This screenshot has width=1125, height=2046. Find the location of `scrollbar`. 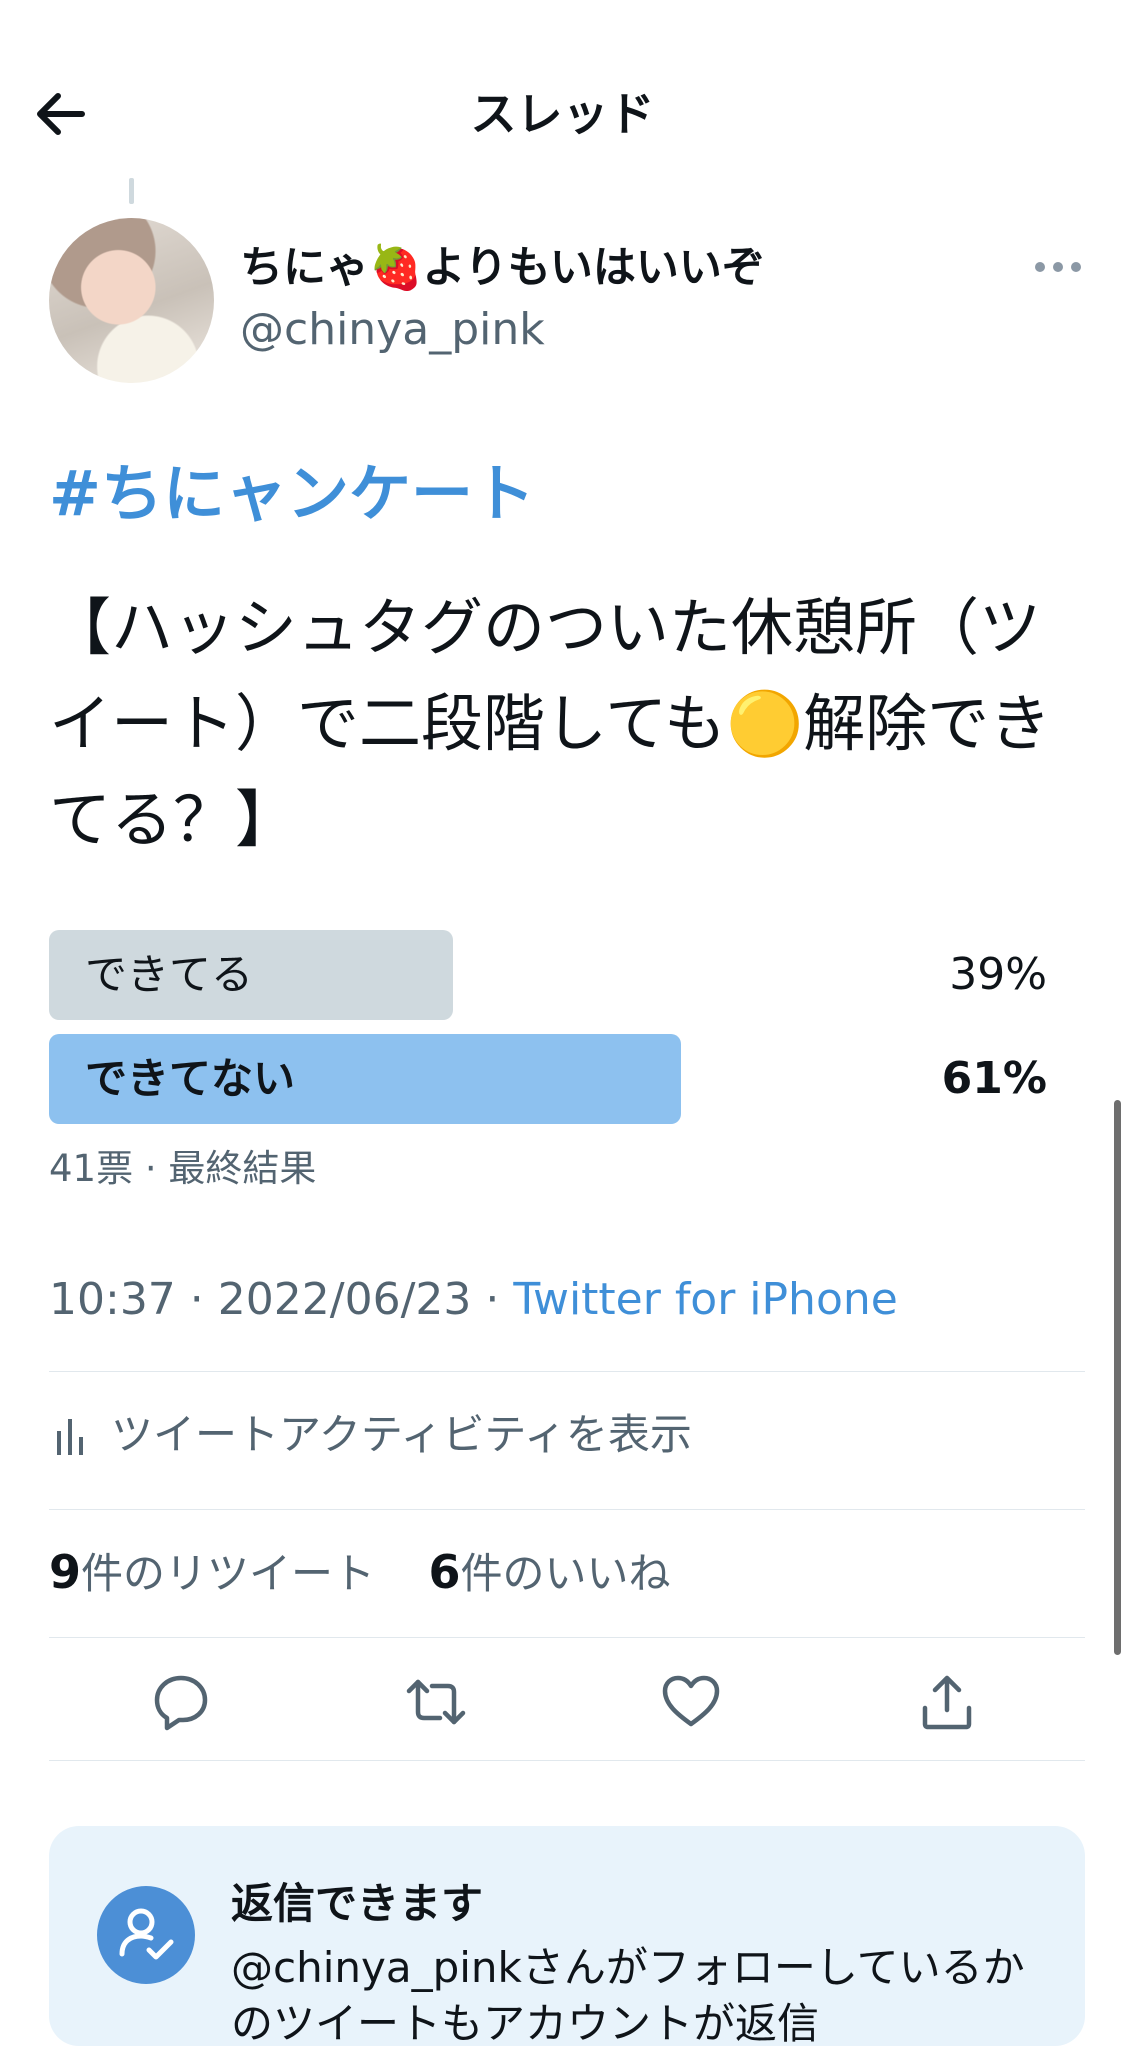

scrollbar is located at coordinates (1117, 1377).